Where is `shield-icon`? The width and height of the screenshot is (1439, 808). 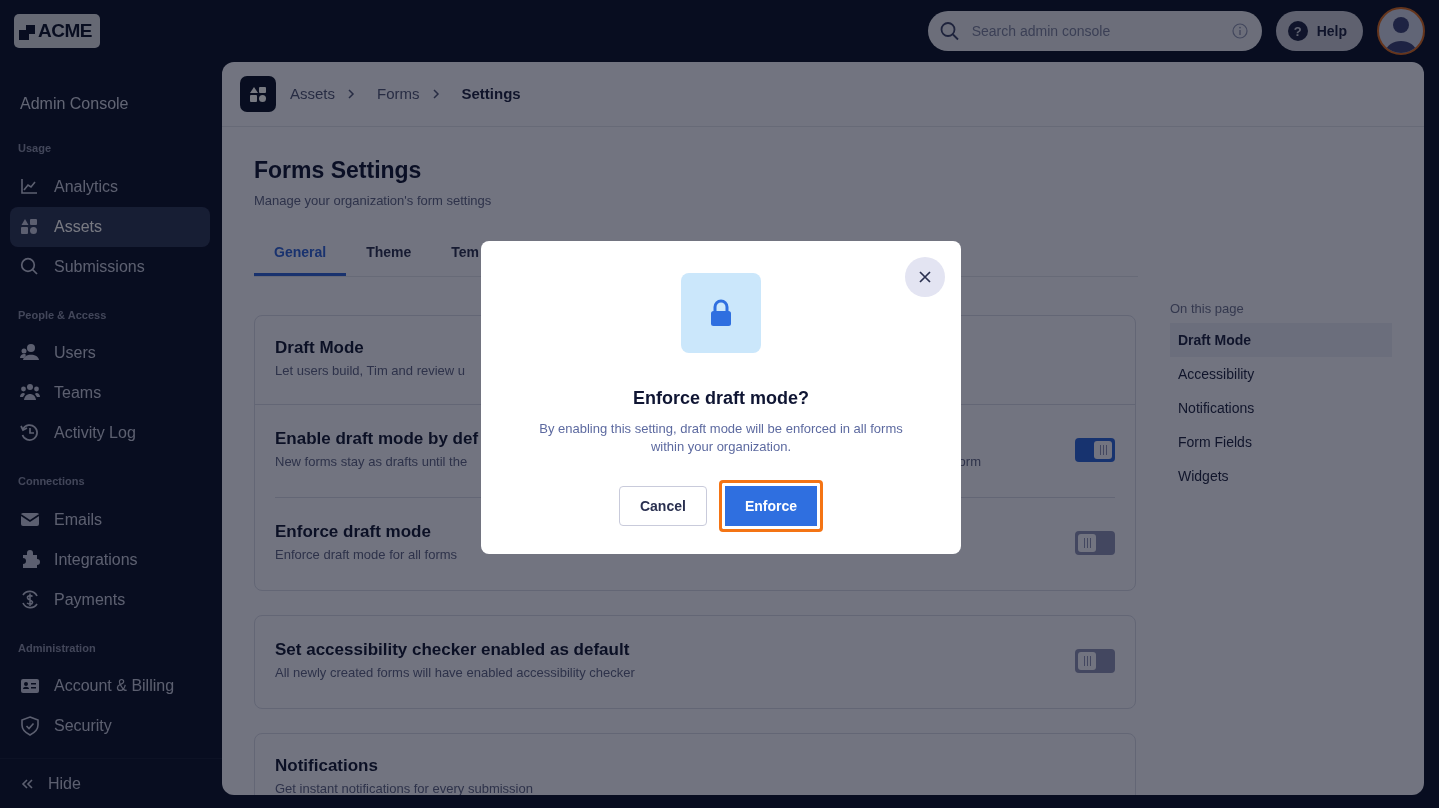 shield-icon is located at coordinates (30, 726).